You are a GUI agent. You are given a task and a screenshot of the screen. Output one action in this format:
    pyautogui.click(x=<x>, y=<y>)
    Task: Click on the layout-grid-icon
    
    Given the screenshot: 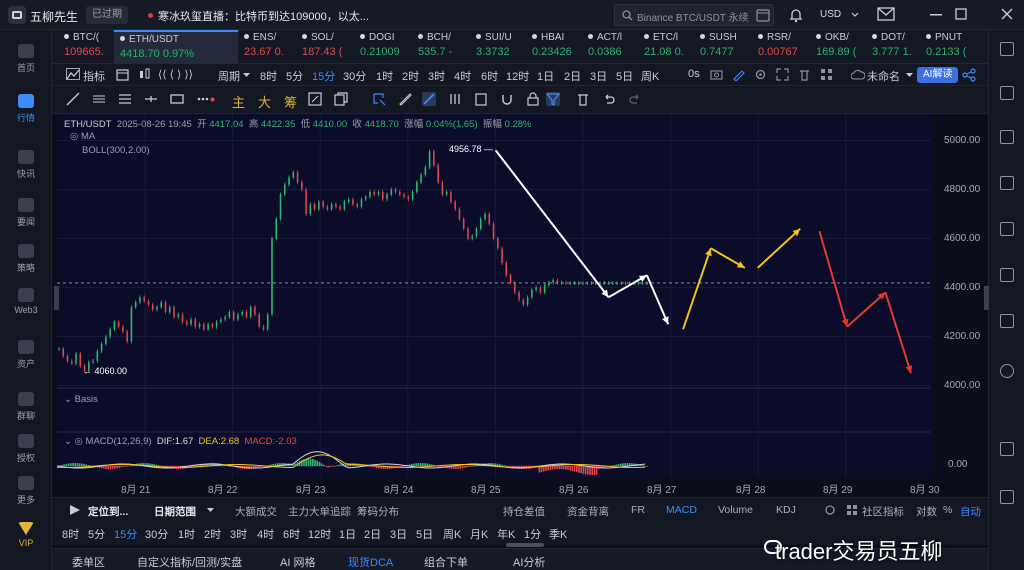 What is the action you would take?
    pyautogui.click(x=1007, y=49)
    